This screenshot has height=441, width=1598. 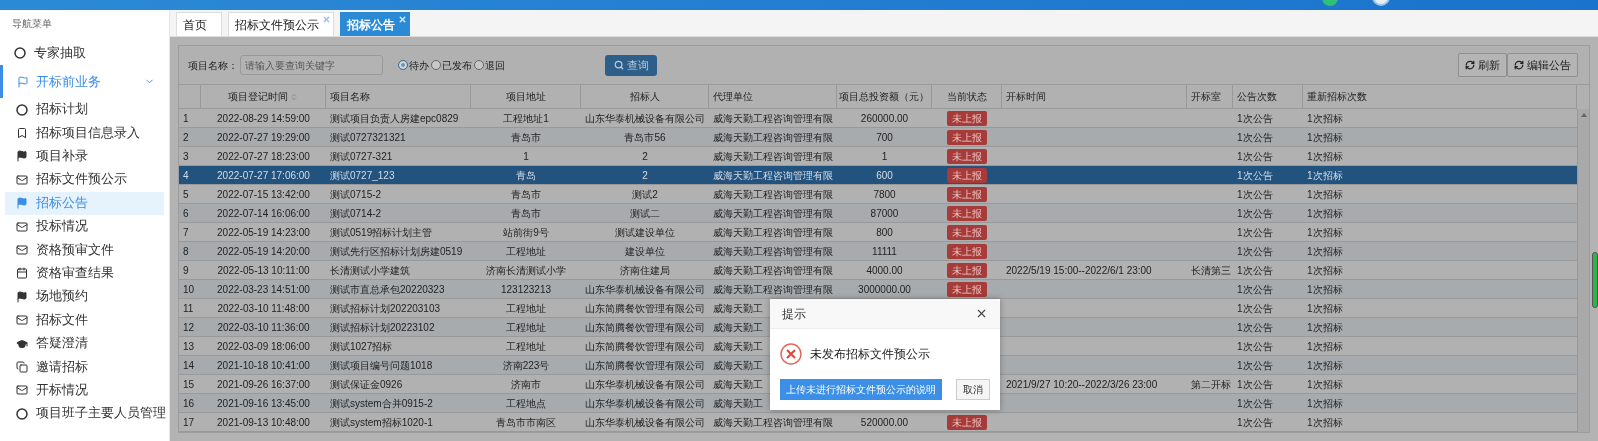 I want to click on table-cell-text: 济南223号, so click(x=526, y=365).